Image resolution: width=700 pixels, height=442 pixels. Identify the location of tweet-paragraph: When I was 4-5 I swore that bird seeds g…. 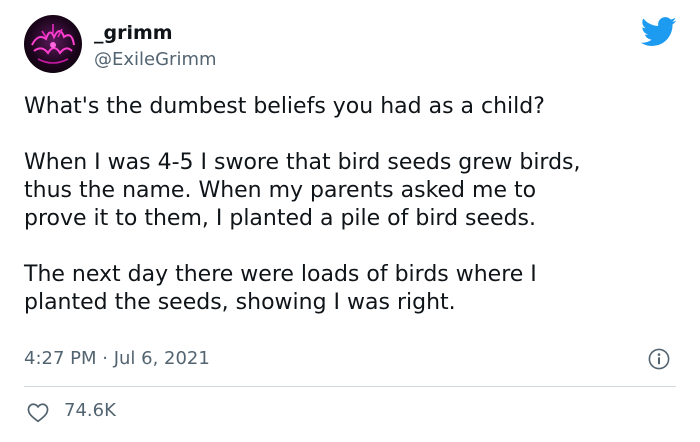
(302, 190).